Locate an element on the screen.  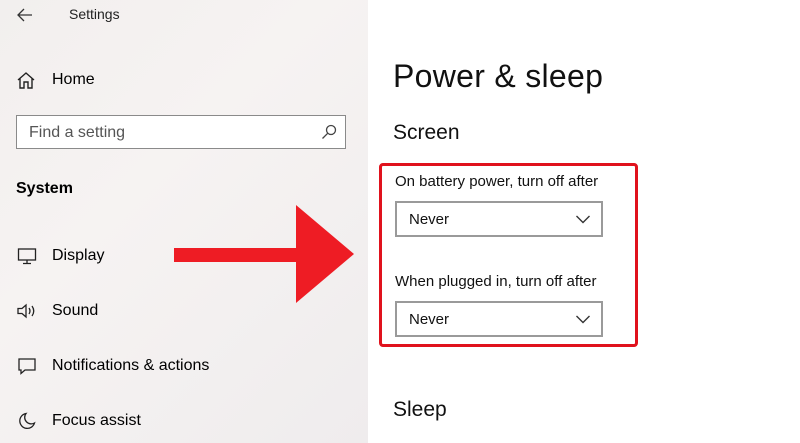
plugged-setting-label: When plugged in, turn off after is located at coordinates (496, 281).